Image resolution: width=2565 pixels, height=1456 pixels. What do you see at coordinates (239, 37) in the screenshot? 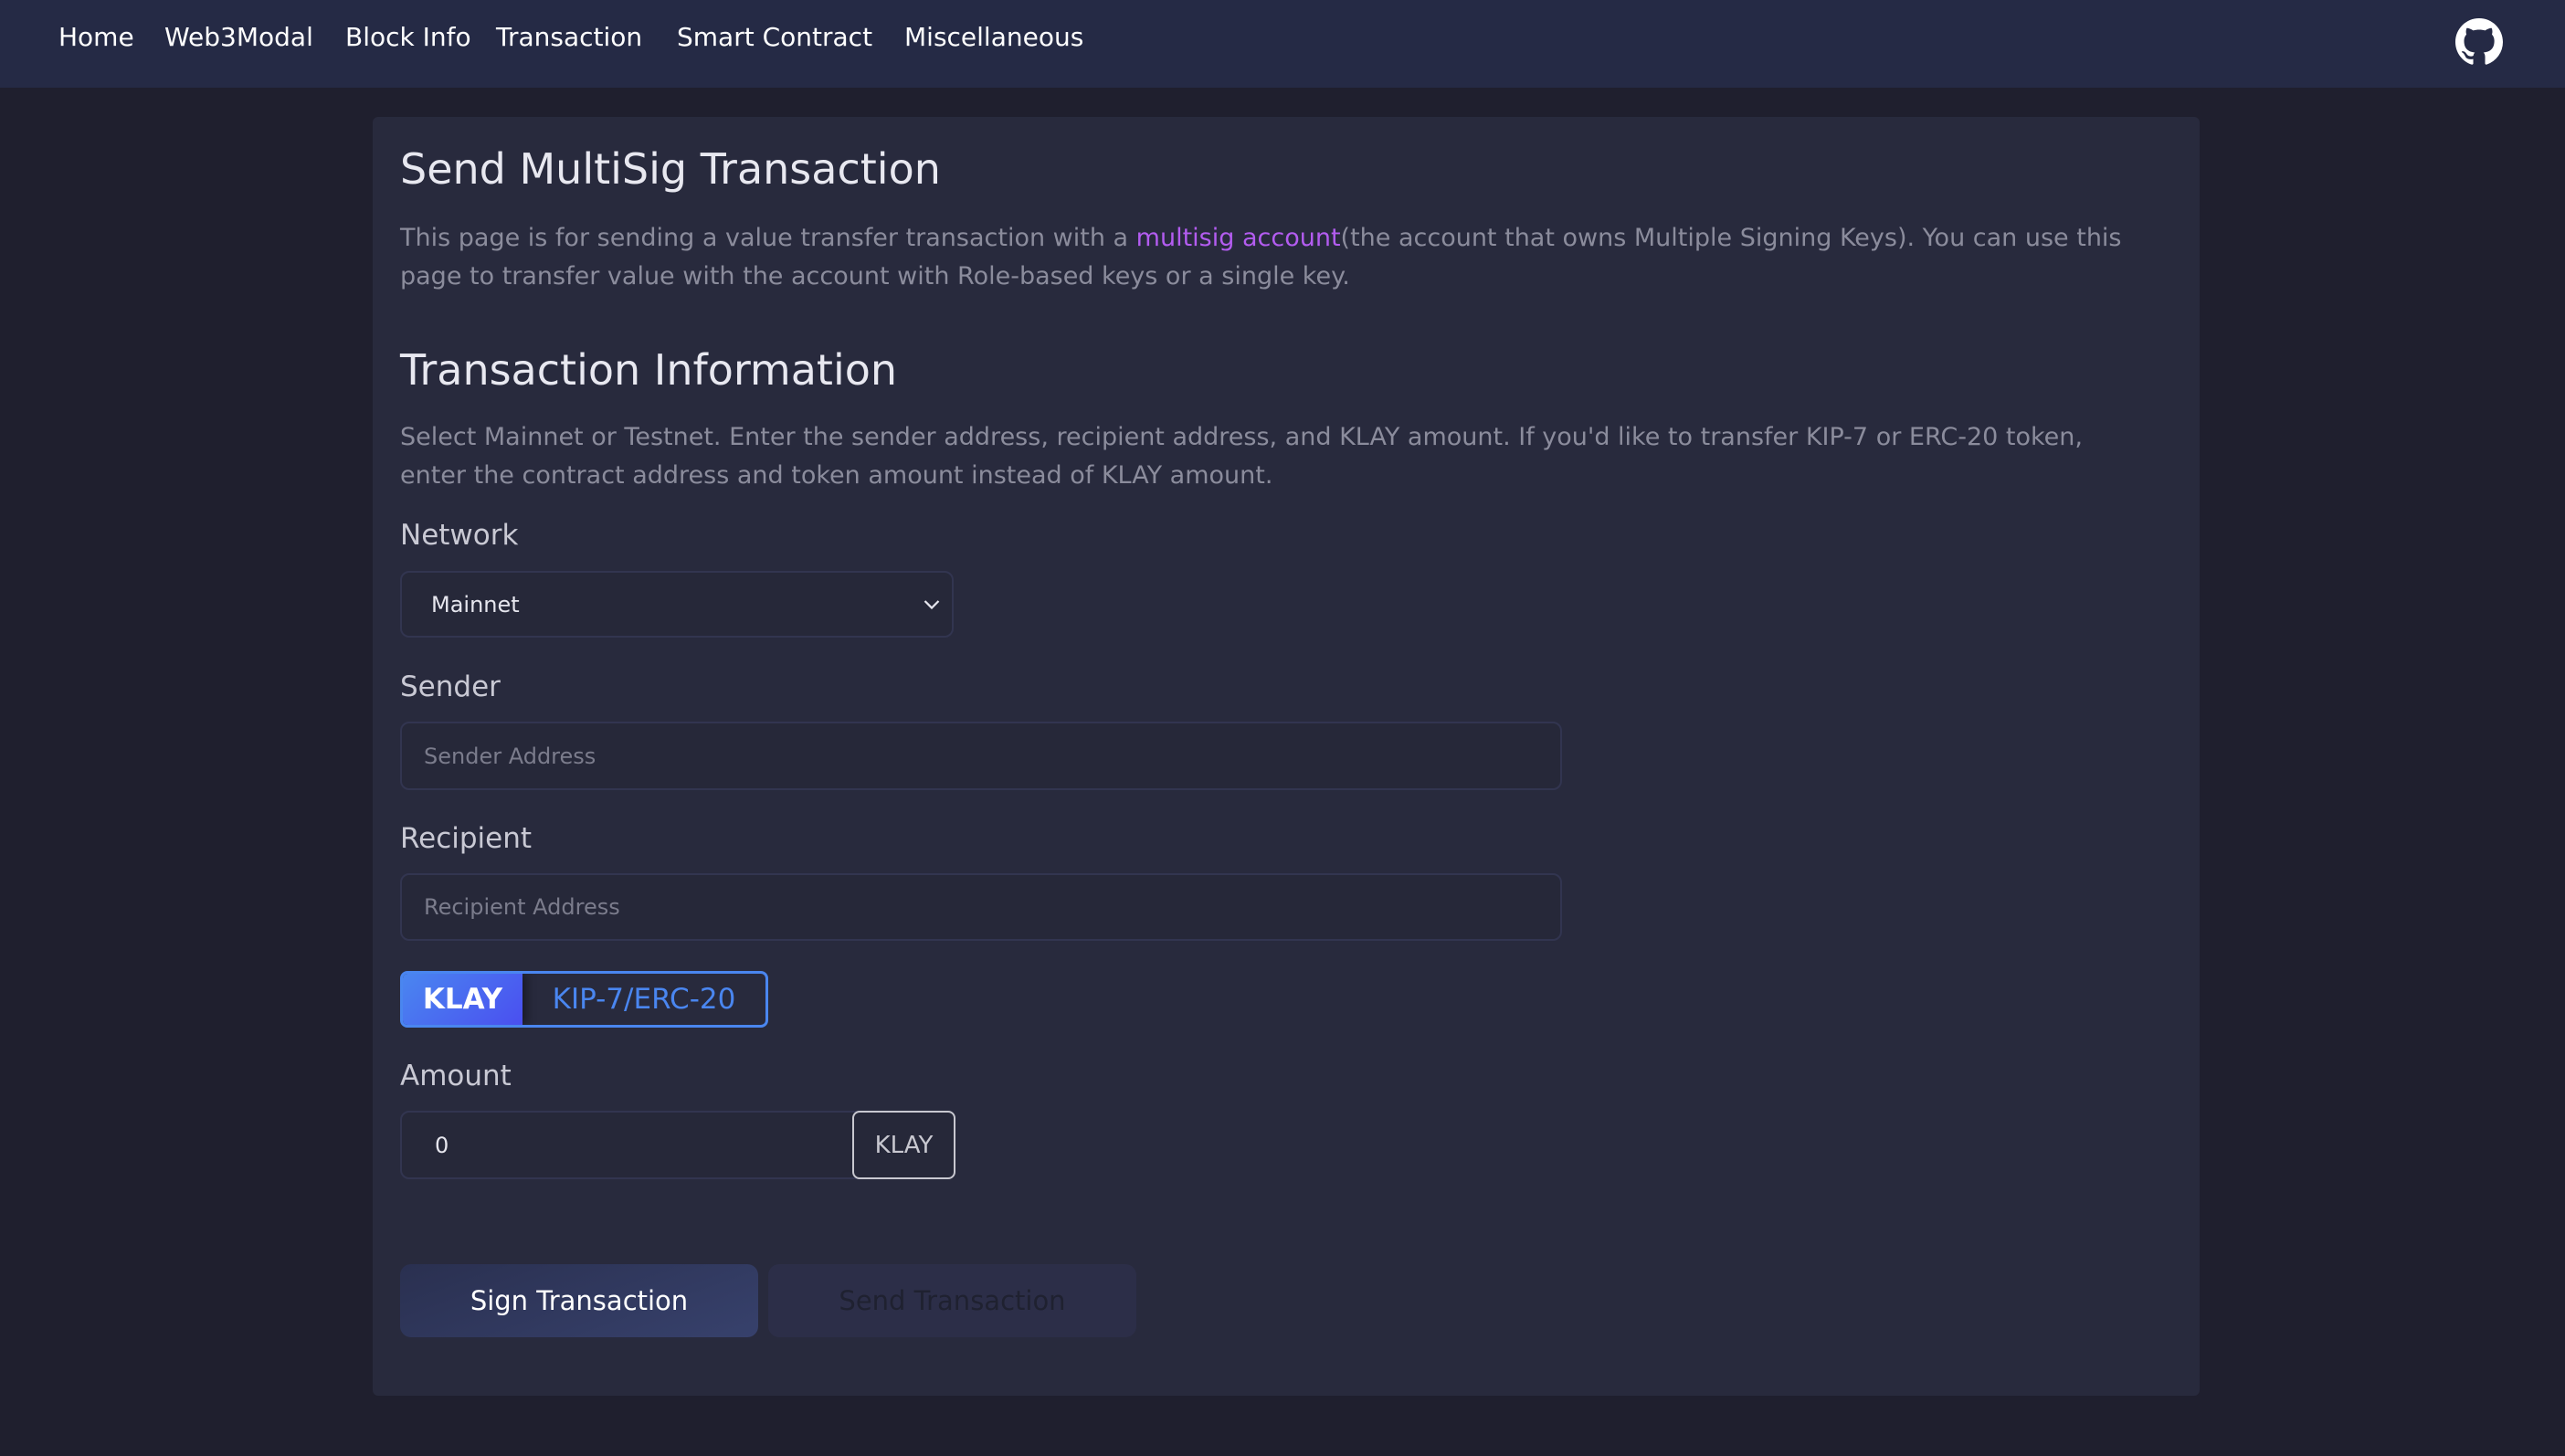
I see `nav-web3modal: Web3Modal` at bounding box center [239, 37].